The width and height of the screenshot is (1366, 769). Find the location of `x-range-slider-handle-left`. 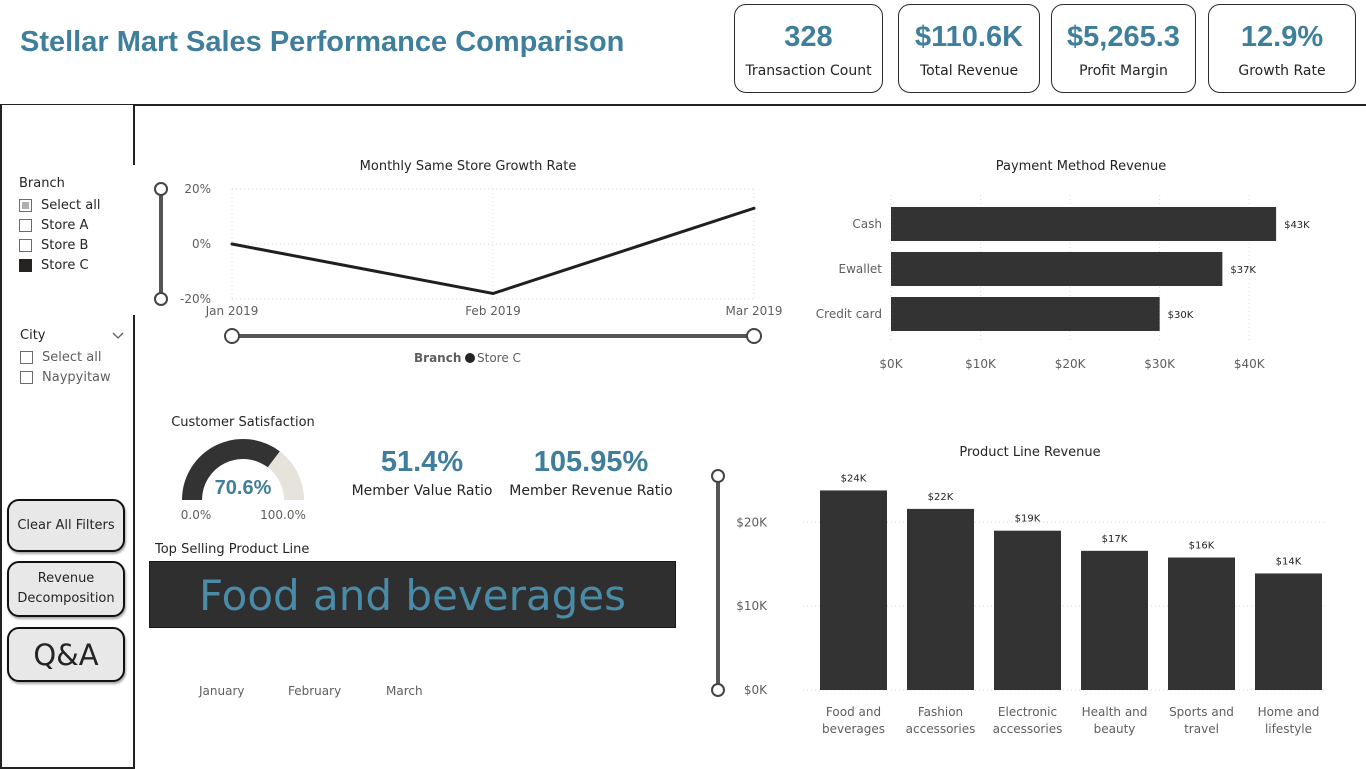

x-range-slider-handle-left is located at coordinates (232, 336).